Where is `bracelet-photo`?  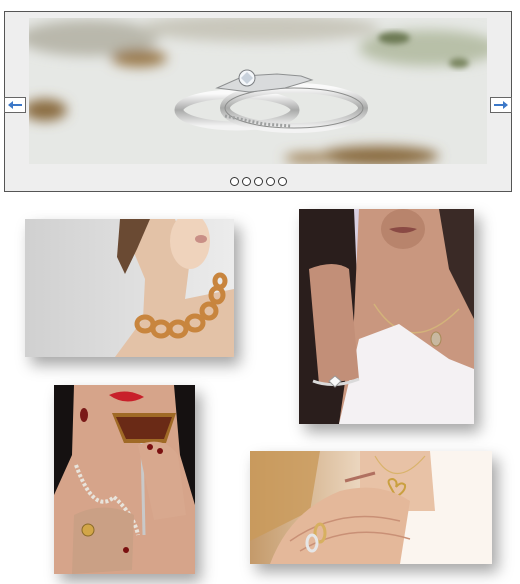
bracelet-photo is located at coordinates (386, 316).